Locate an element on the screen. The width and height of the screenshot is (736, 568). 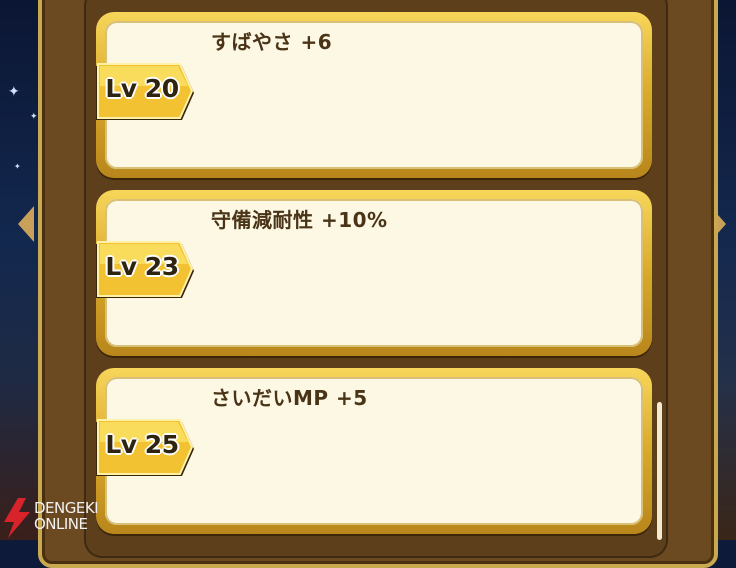
watermark-line1: DENGEKI is located at coordinates (66, 508).